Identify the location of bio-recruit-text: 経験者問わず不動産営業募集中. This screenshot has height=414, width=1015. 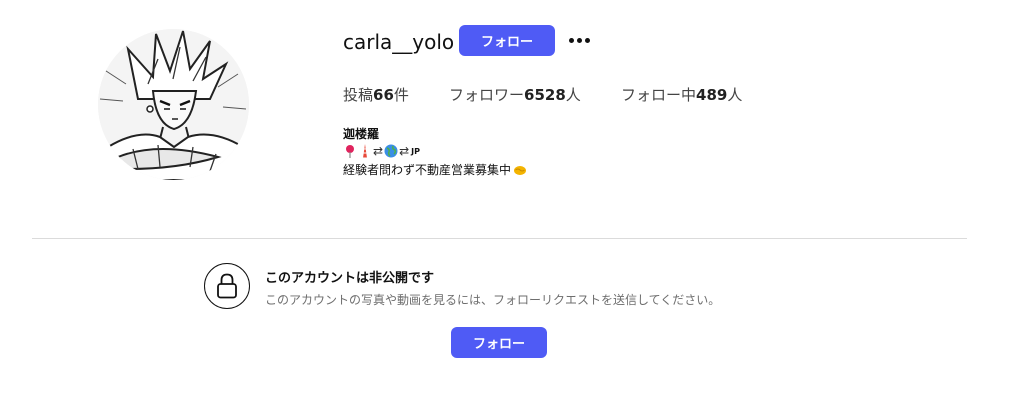
(427, 170).